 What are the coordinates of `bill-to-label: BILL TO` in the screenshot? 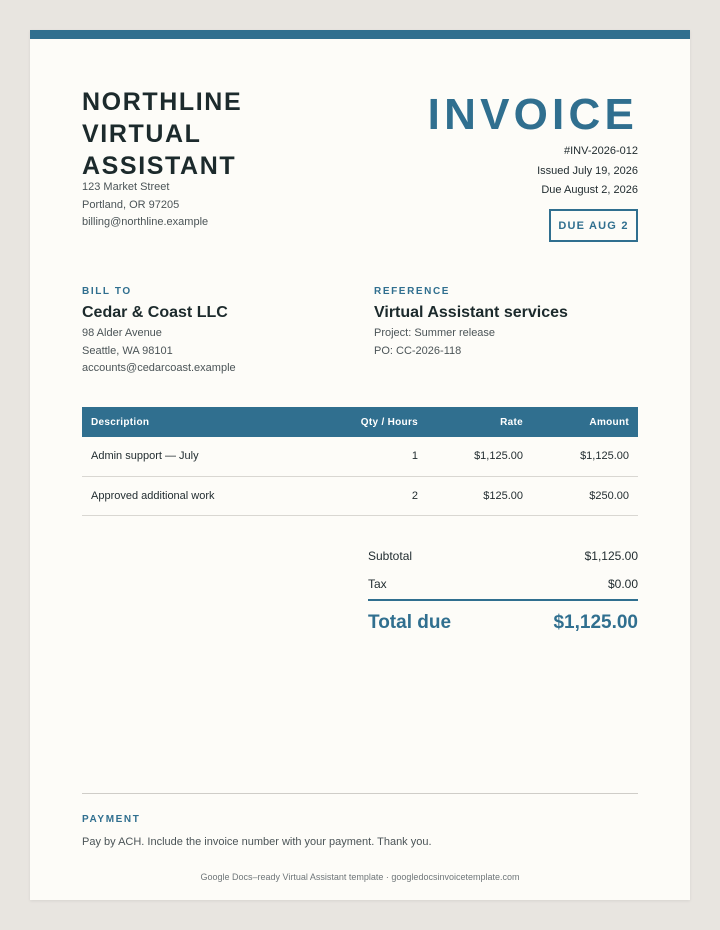 It's located at (107, 291).